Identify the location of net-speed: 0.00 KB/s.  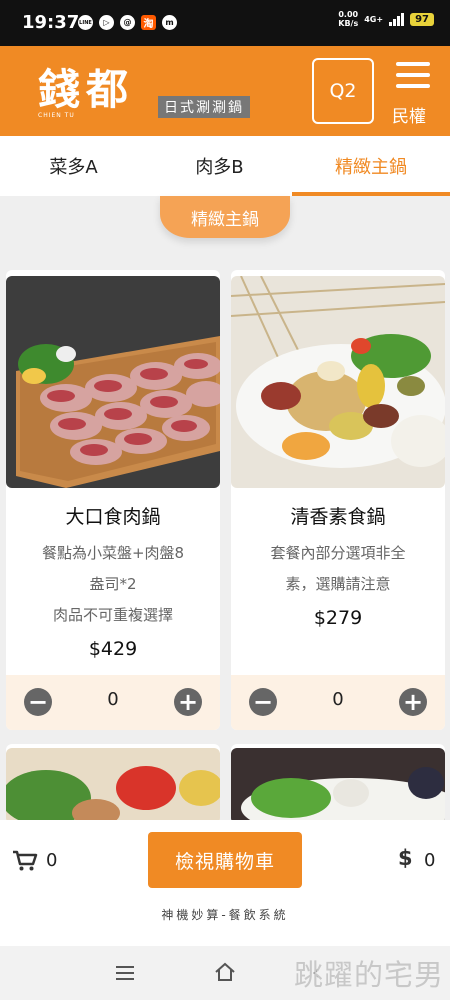
(348, 19).